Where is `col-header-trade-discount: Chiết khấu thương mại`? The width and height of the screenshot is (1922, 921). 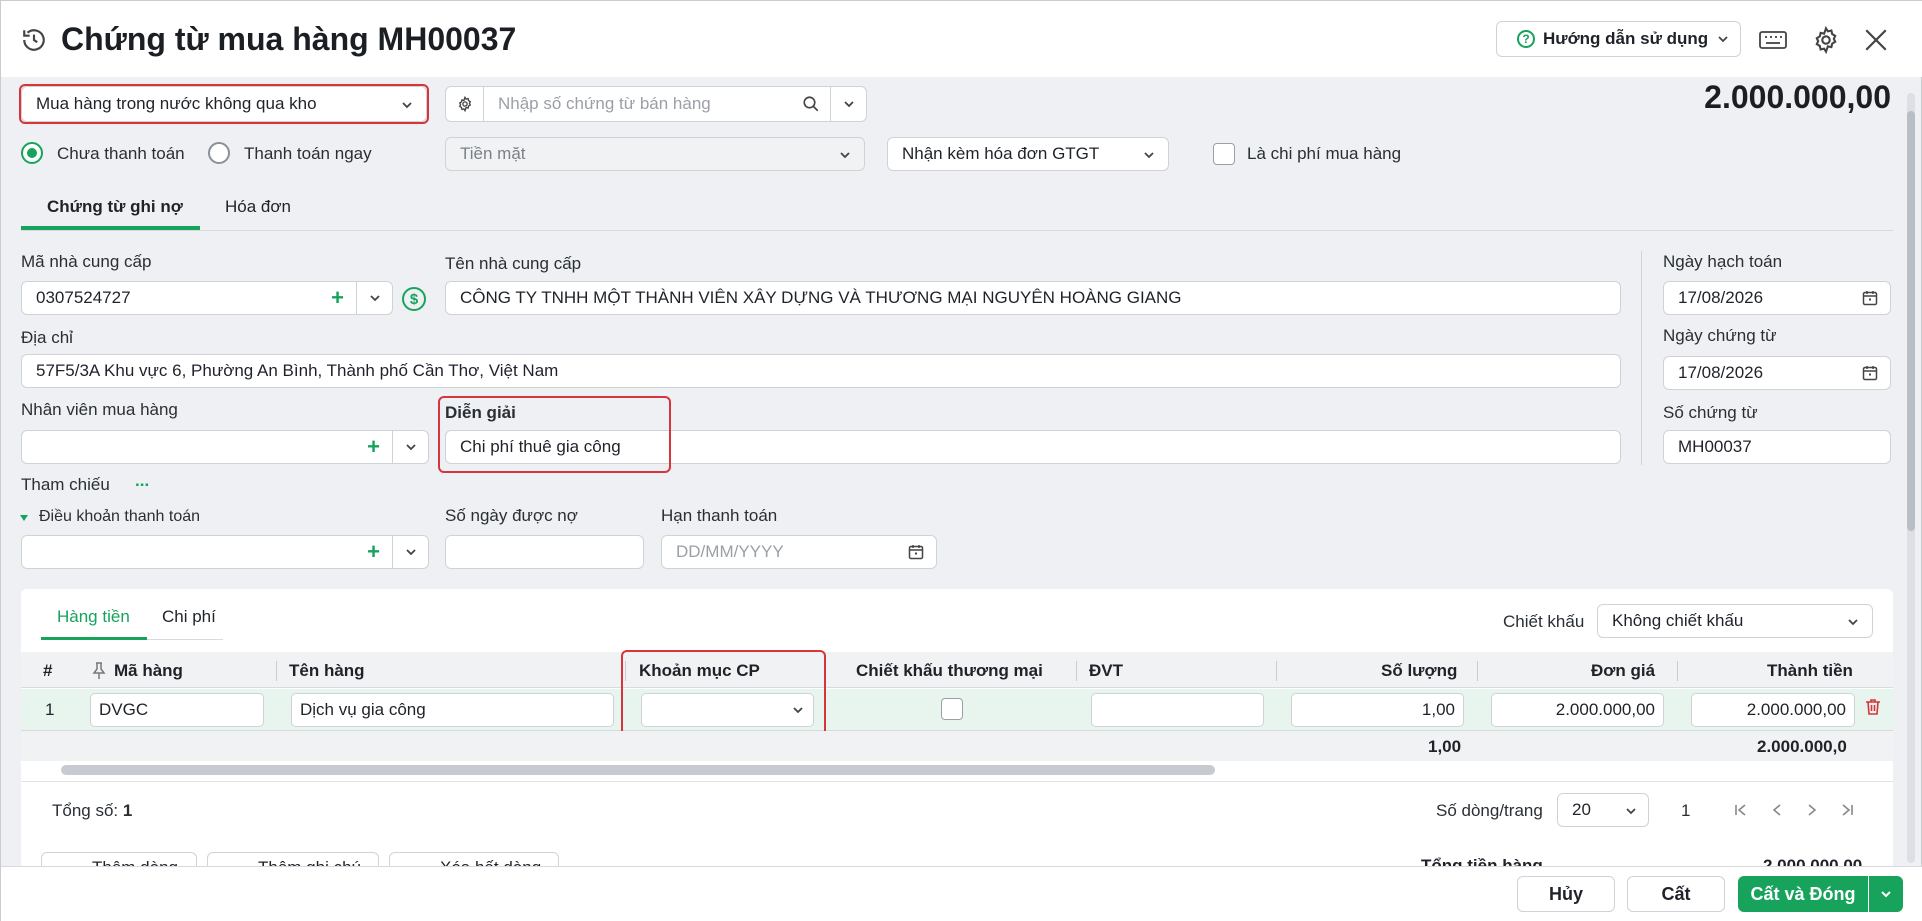
col-header-trade-discount: Chiết khấu thương mại is located at coordinates (949, 670).